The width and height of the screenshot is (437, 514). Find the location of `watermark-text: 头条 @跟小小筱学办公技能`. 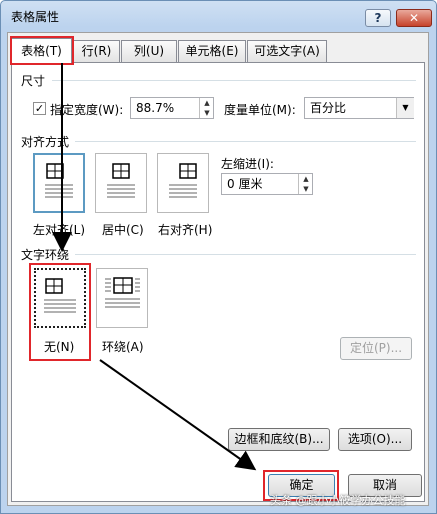

watermark-text: 头条 @跟小小筱学办公技能 is located at coordinates (338, 500).